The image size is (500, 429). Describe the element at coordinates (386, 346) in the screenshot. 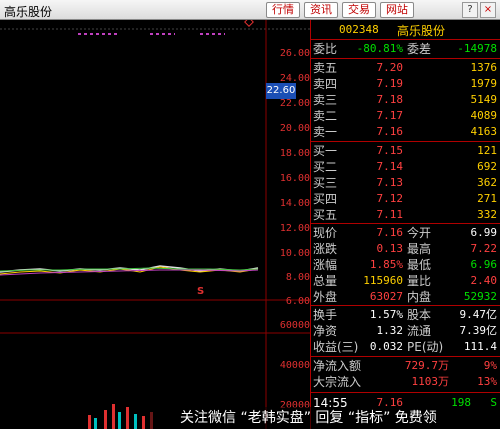

I see `finance-value: 0.032` at that location.